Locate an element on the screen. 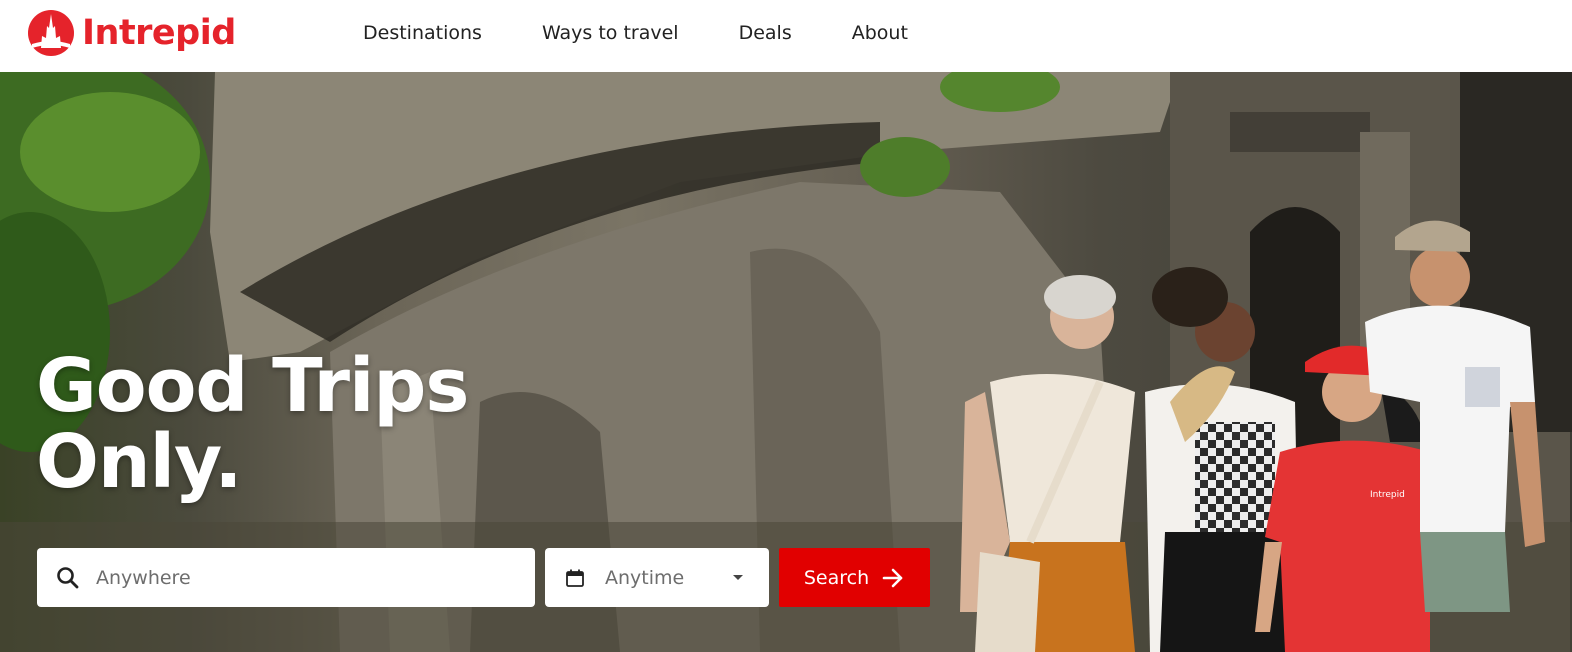 The image size is (1572, 652). search-icon is located at coordinates (68, 577).